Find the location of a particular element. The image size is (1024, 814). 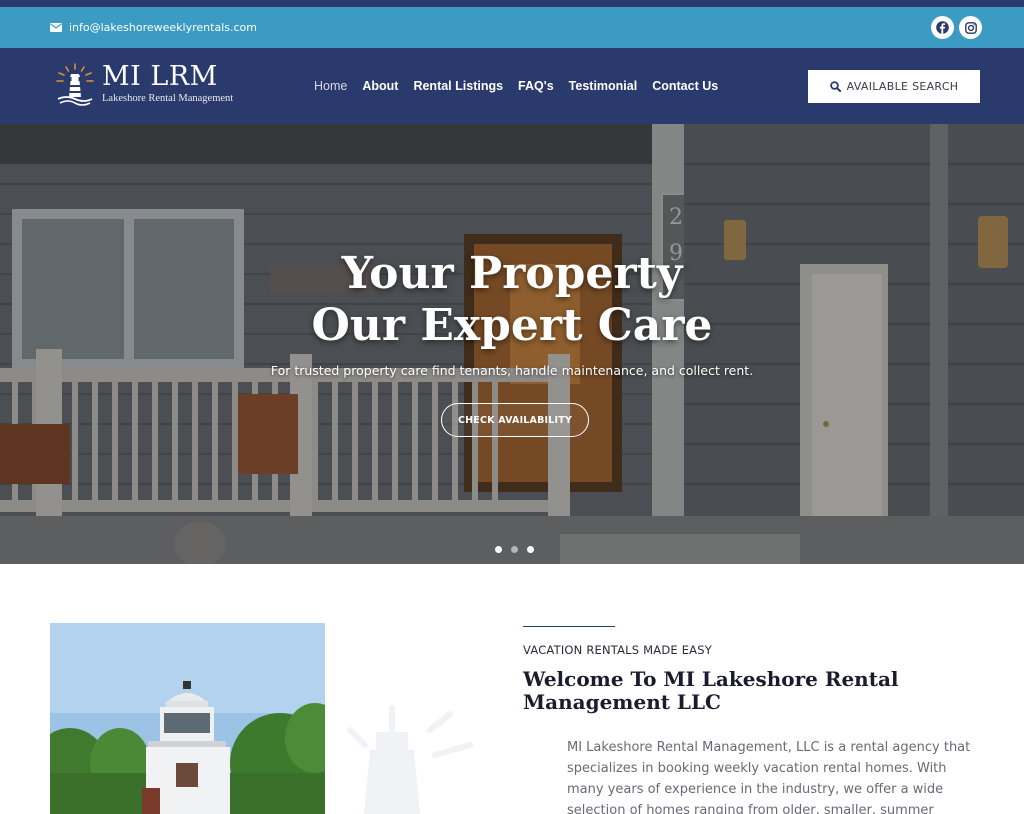

nav-rental-listings: Rental Listings is located at coordinates (458, 86).